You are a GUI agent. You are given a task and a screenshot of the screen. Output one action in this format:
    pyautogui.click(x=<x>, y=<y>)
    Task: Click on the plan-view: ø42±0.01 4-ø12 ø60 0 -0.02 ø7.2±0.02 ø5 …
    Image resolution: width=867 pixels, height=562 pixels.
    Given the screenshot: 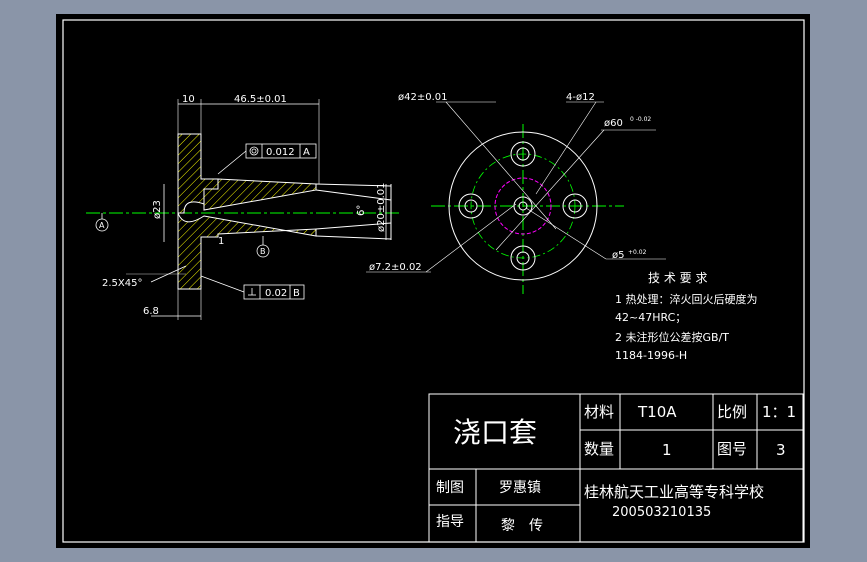 What is the action you would take?
    pyautogui.click(x=516, y=193)
    